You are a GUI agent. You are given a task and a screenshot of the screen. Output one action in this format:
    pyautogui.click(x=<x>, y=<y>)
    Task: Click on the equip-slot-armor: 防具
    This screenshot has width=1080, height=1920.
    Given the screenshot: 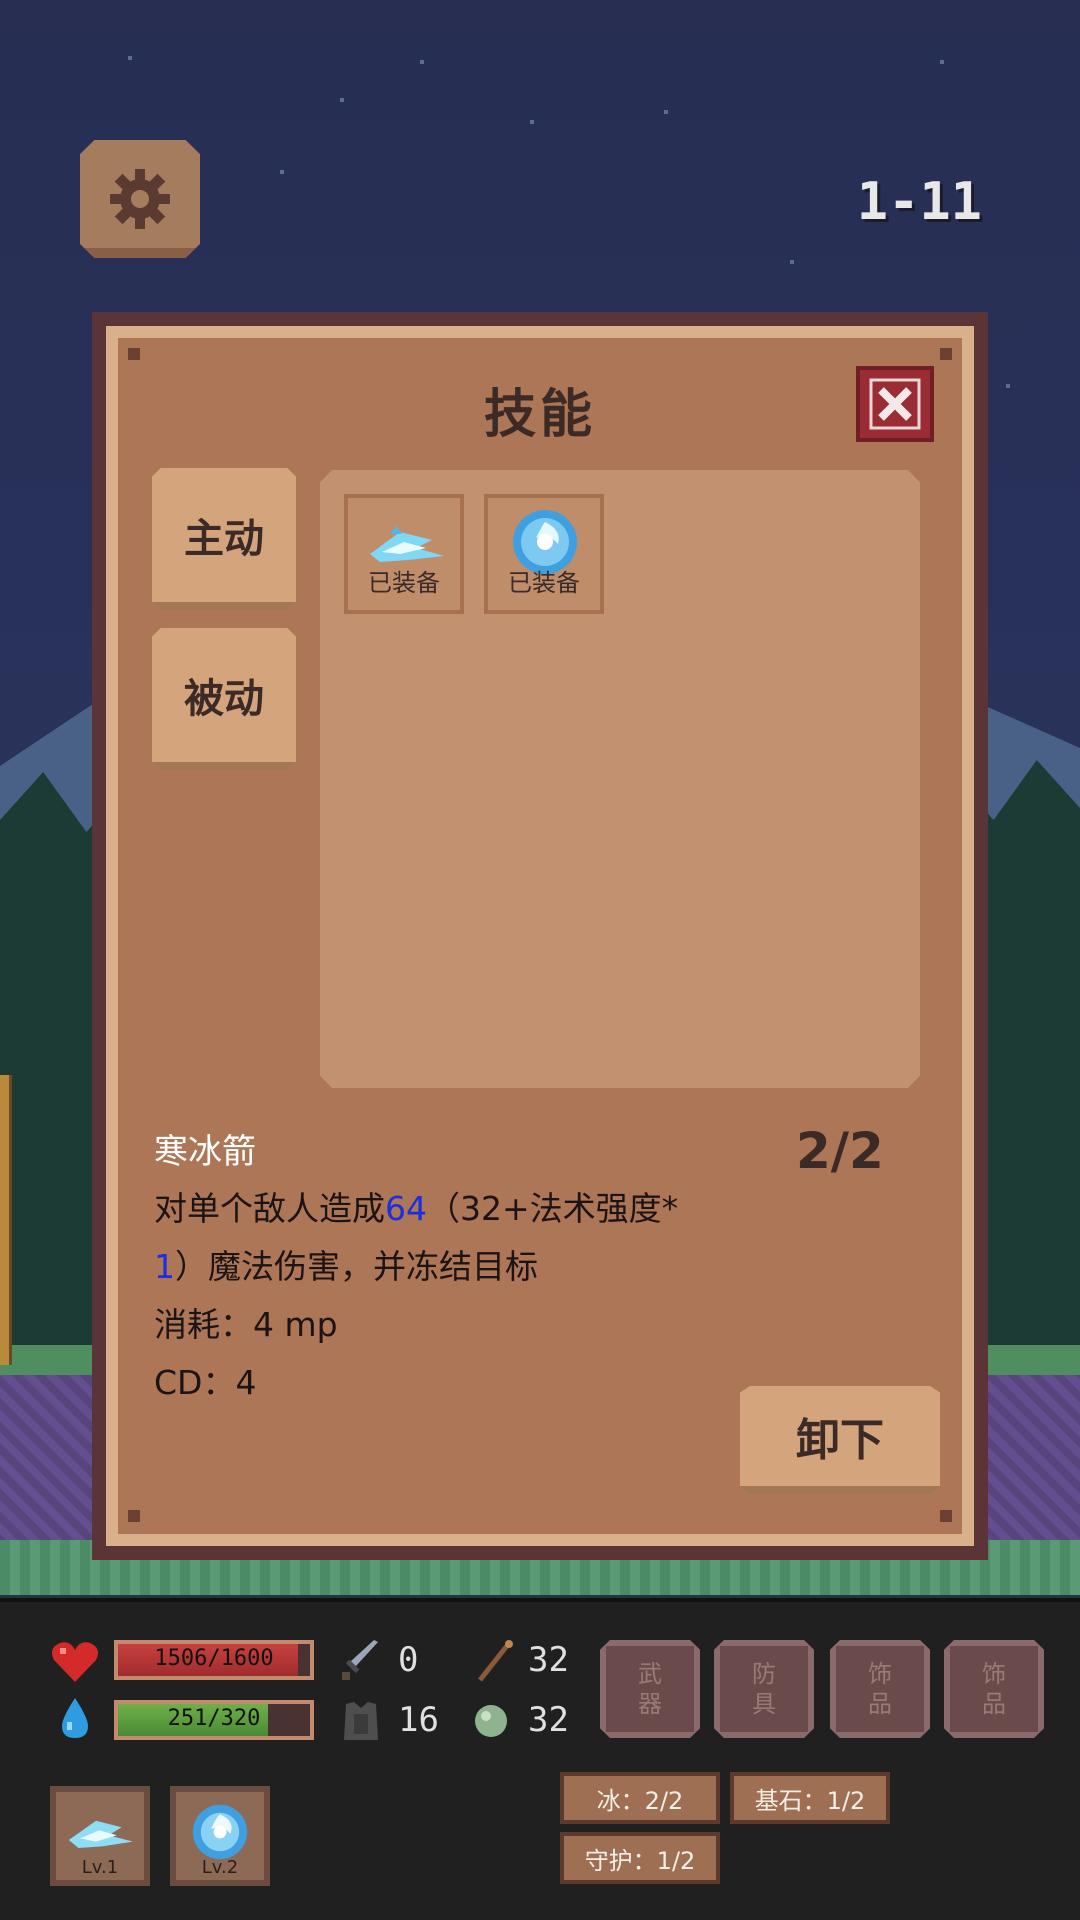 What is the action you would take?
    pyautogui.click(x=764, y=1689)
    